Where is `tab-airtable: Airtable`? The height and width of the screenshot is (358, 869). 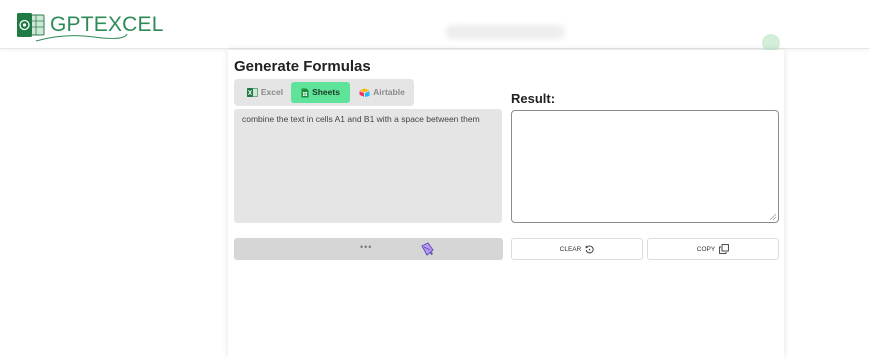 tab-airtable: Airtable is located at coordinates (382, 92).